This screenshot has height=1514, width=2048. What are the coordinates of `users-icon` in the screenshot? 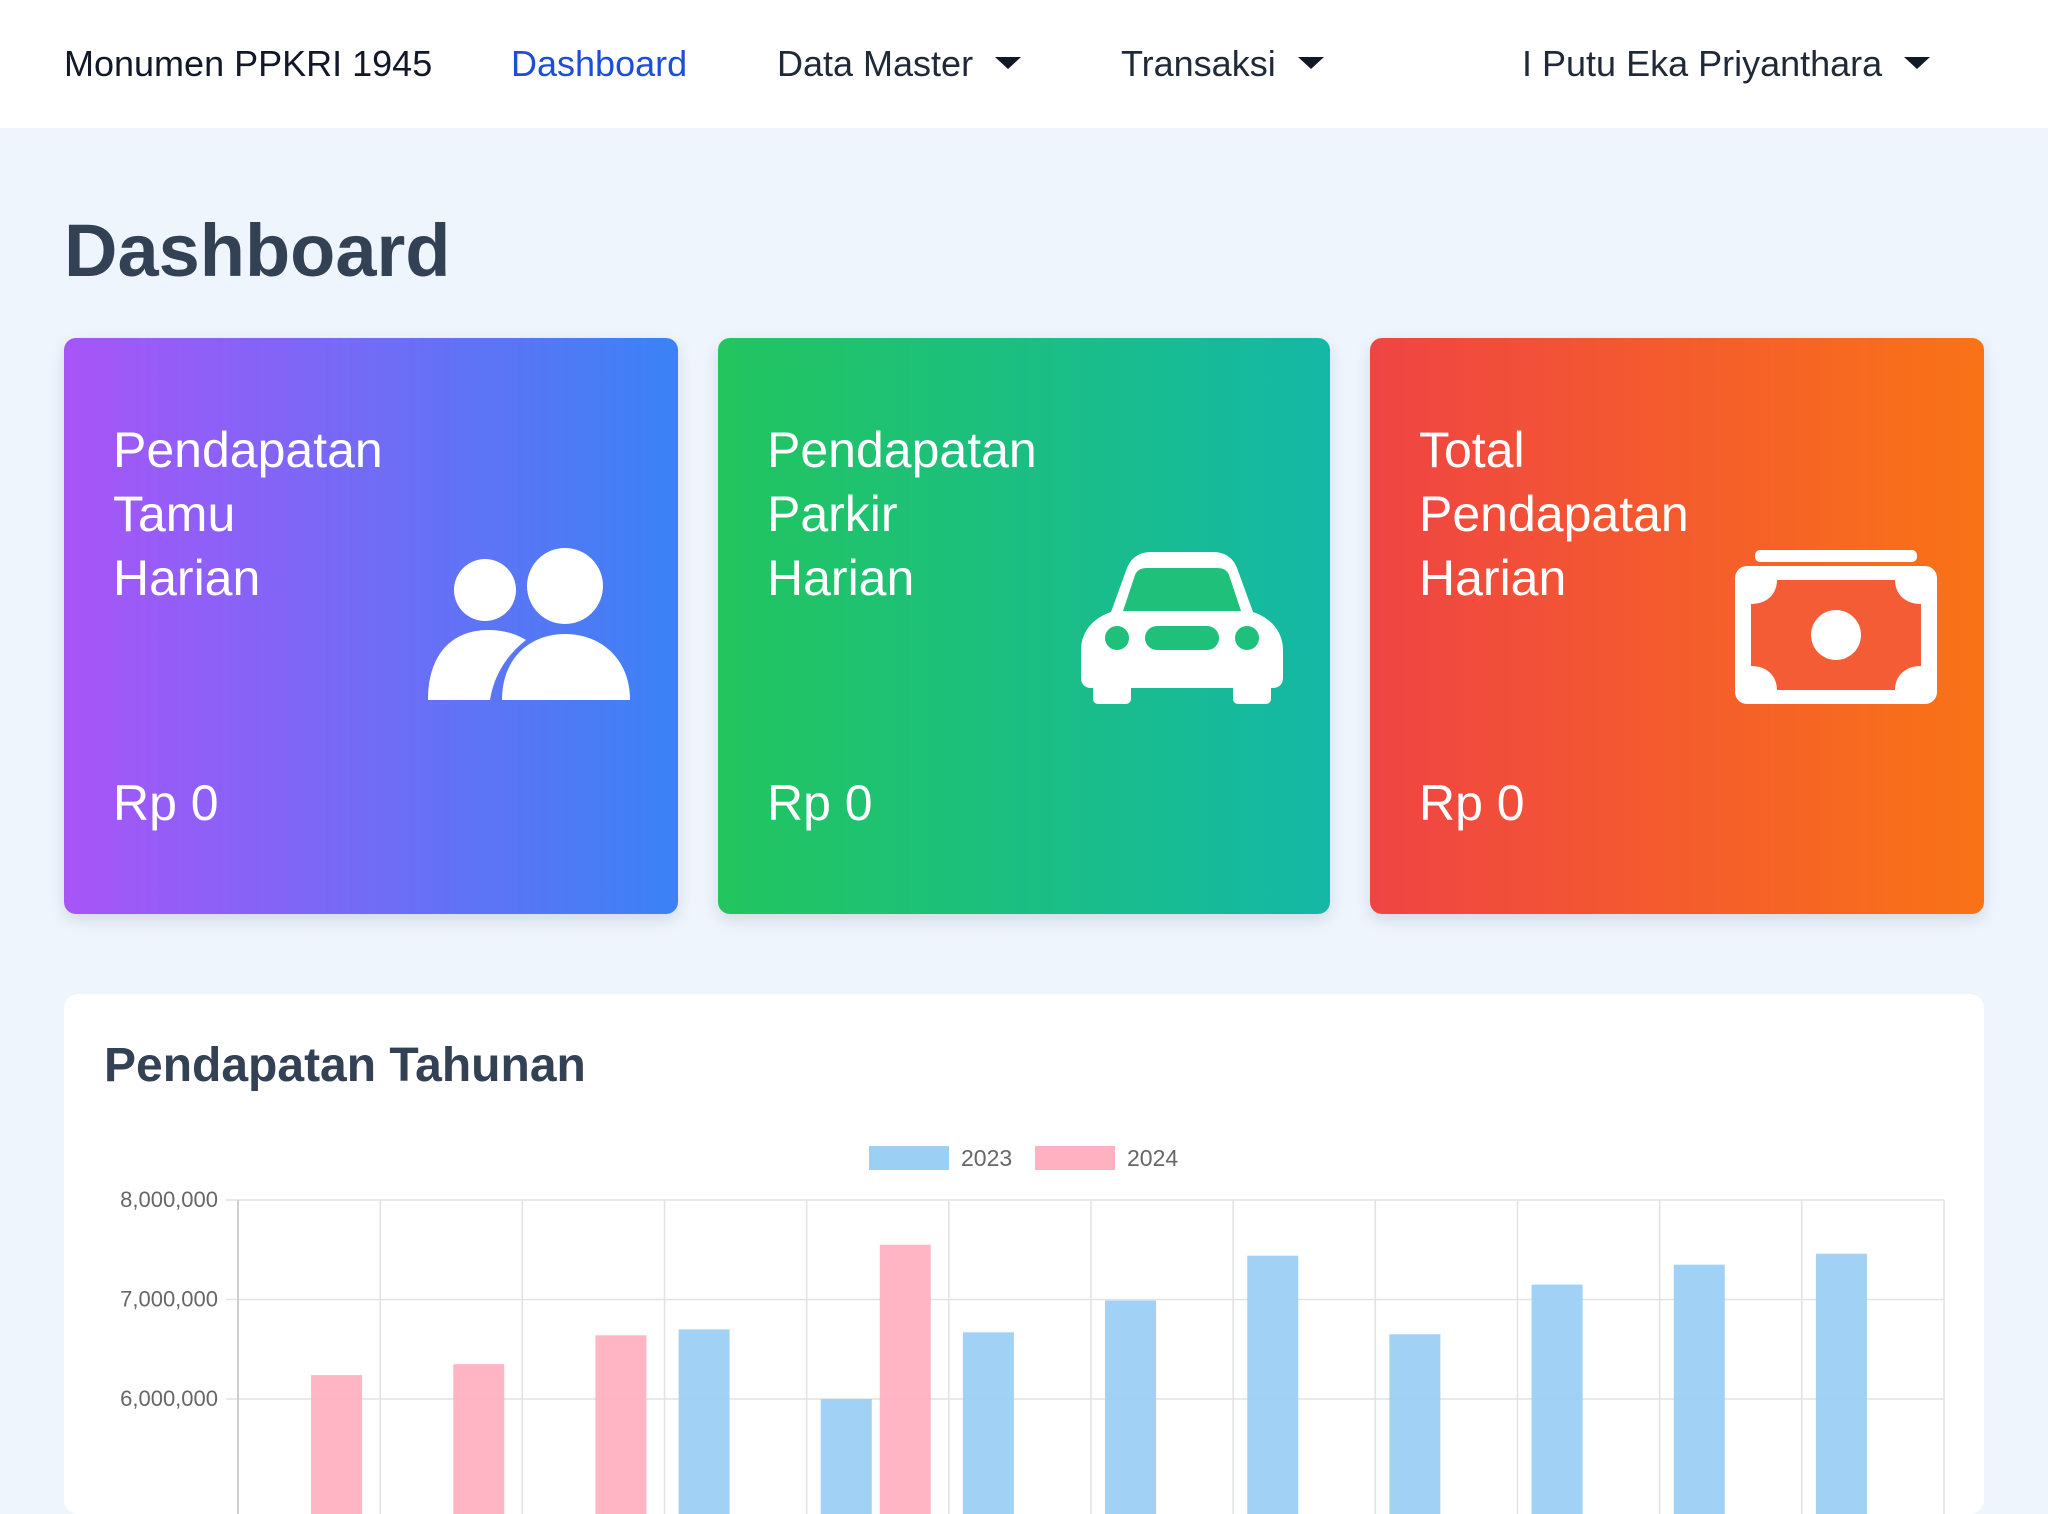 It's located at (529, 624).